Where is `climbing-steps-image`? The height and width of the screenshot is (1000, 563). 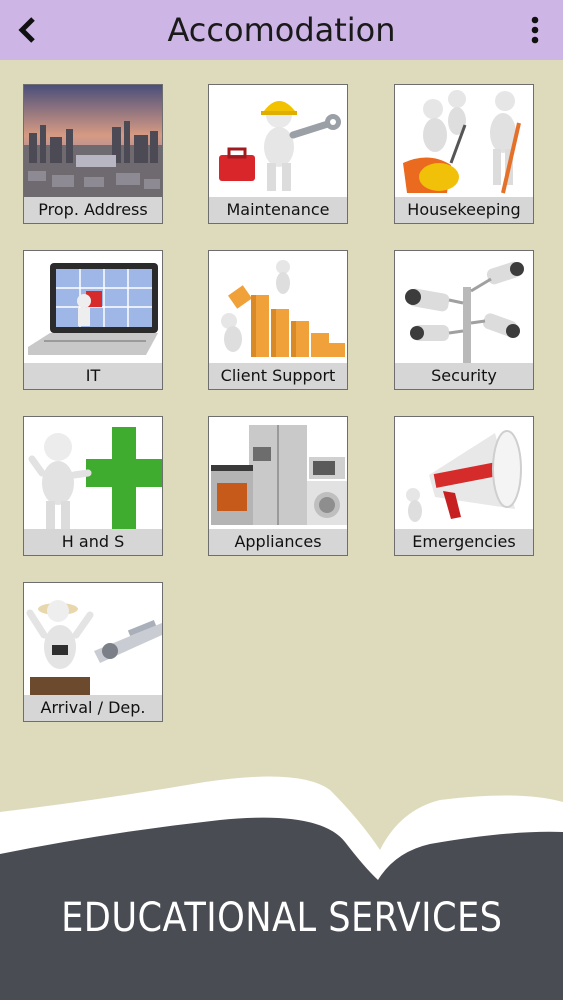
climbing-steps-image is located at coordinates (278, 307).